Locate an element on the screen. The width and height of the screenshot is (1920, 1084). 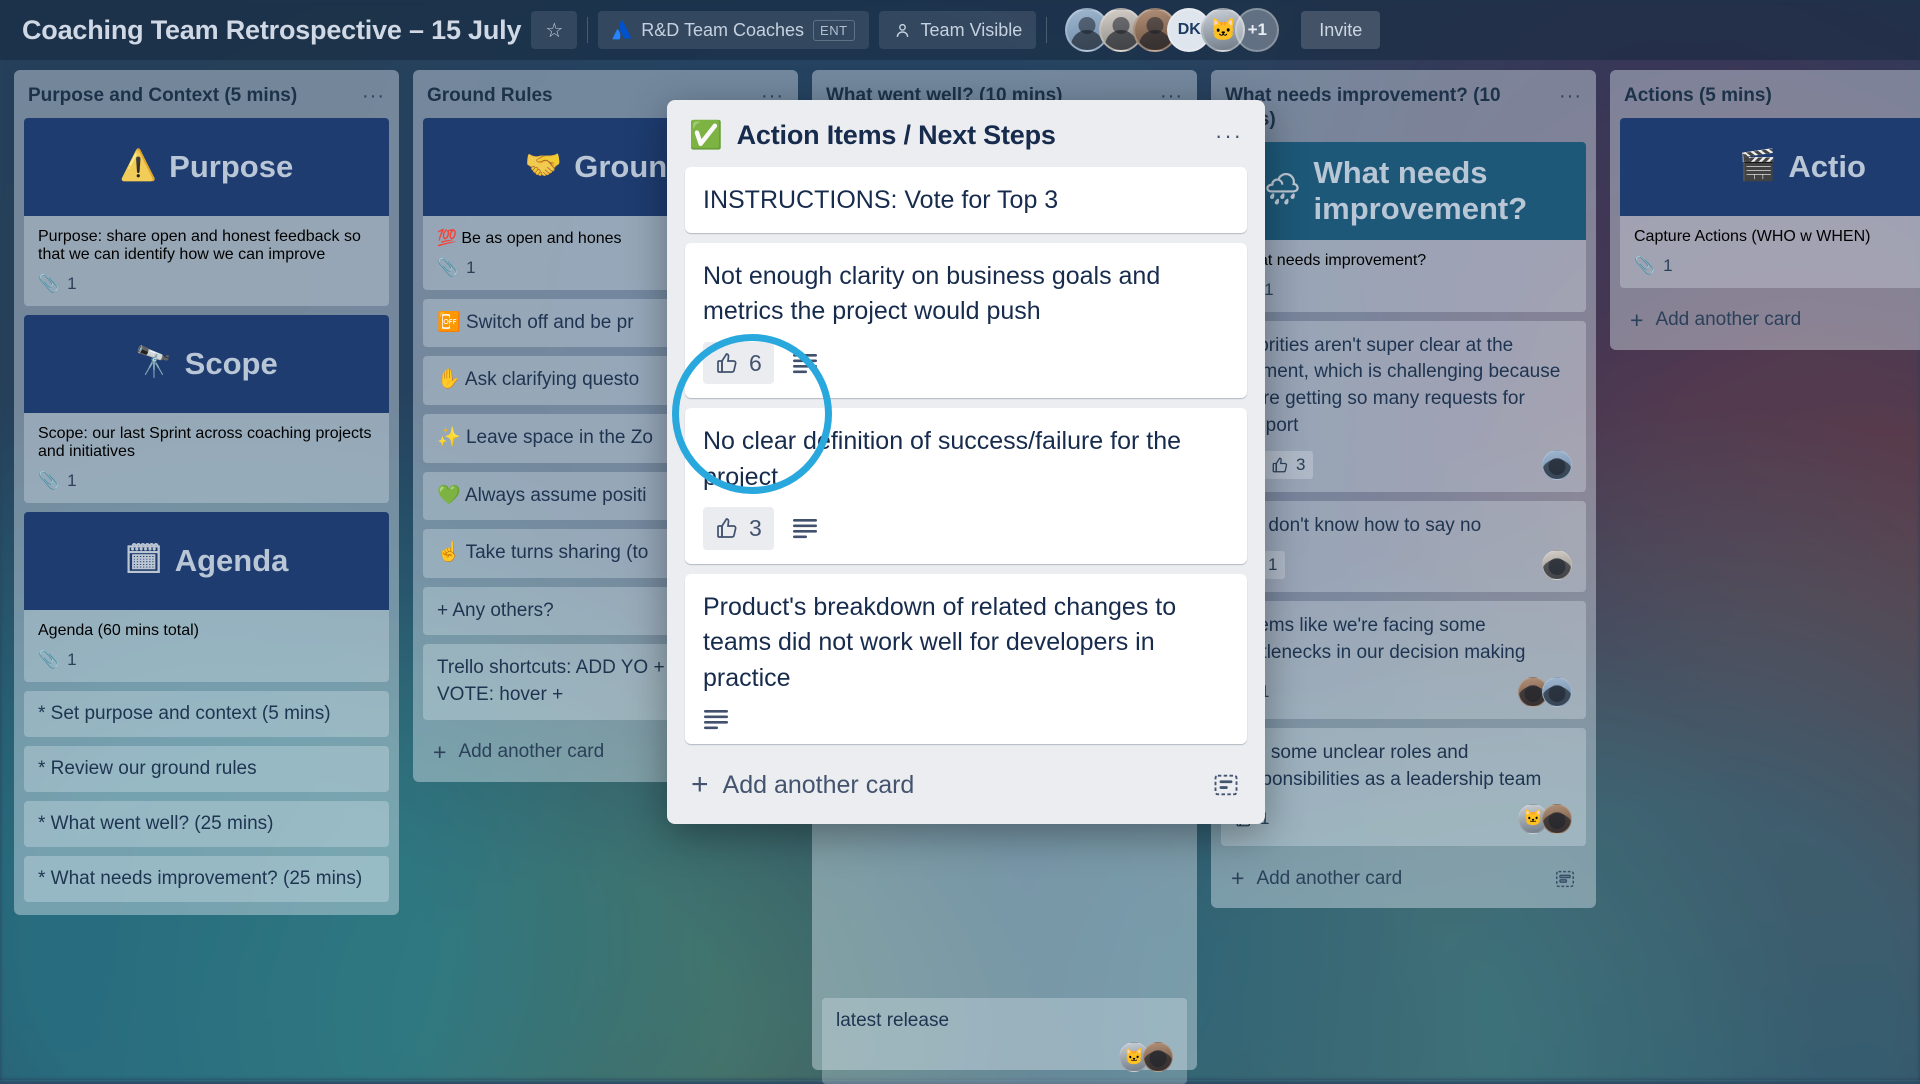
vote-badge-6: 6 is located at coordinates (738, 363).